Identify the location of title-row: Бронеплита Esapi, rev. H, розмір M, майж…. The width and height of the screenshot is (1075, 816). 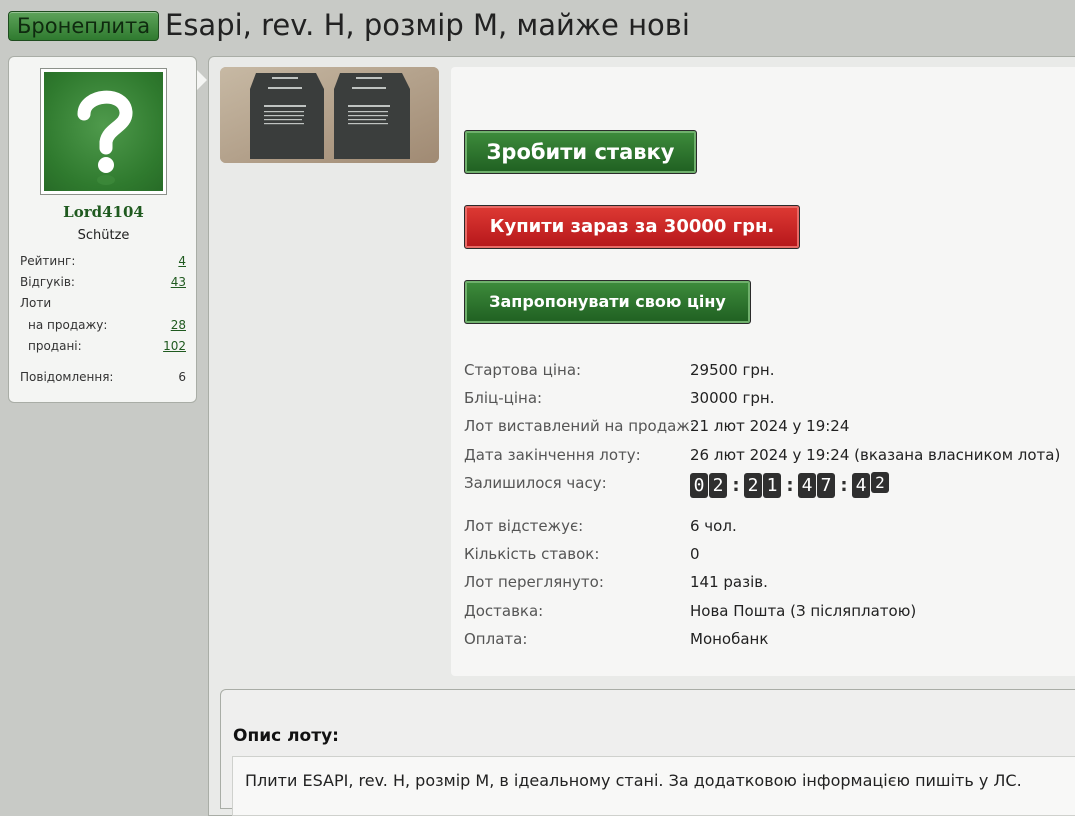
(537, 26).